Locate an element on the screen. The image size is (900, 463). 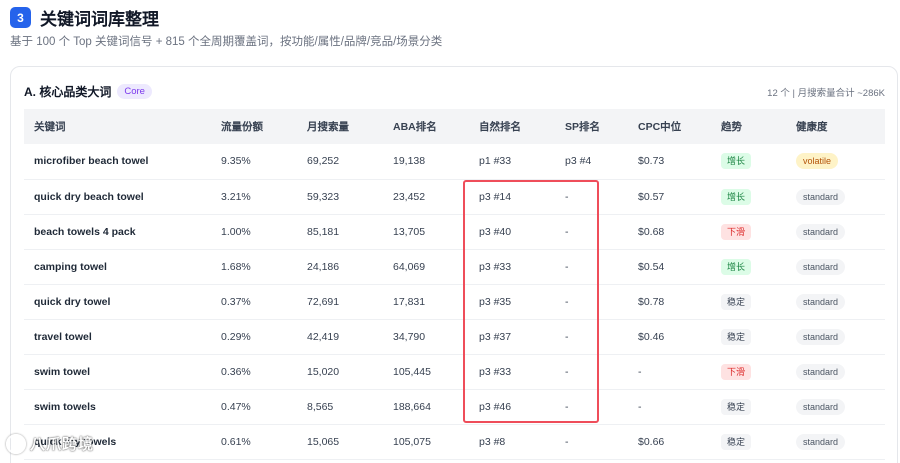
cpc-cell: $0.73 is located at coordinates (669, 162).